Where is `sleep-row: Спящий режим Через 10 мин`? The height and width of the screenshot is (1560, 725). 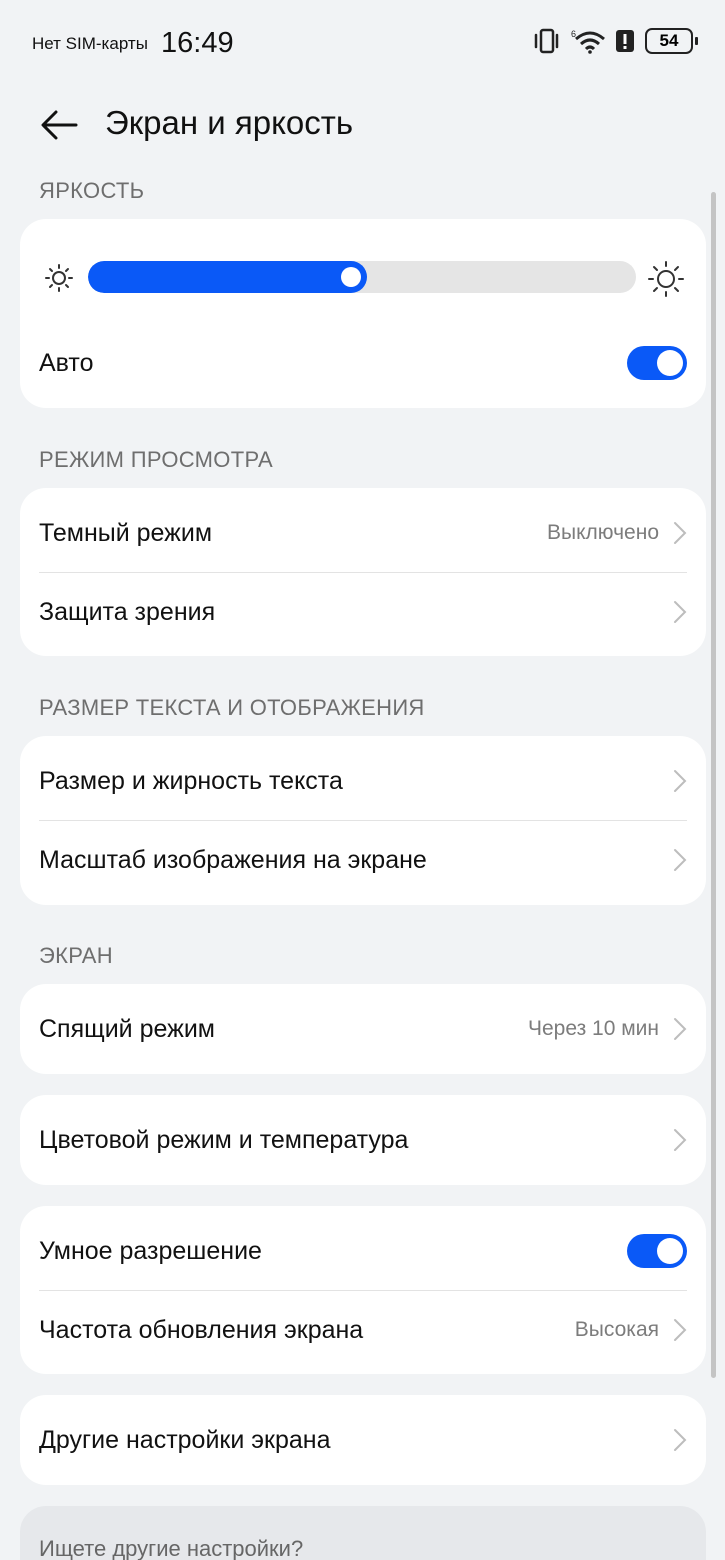
sleep-row: Спящий режим Через 10 мин is located at coordinates (363, 1029).